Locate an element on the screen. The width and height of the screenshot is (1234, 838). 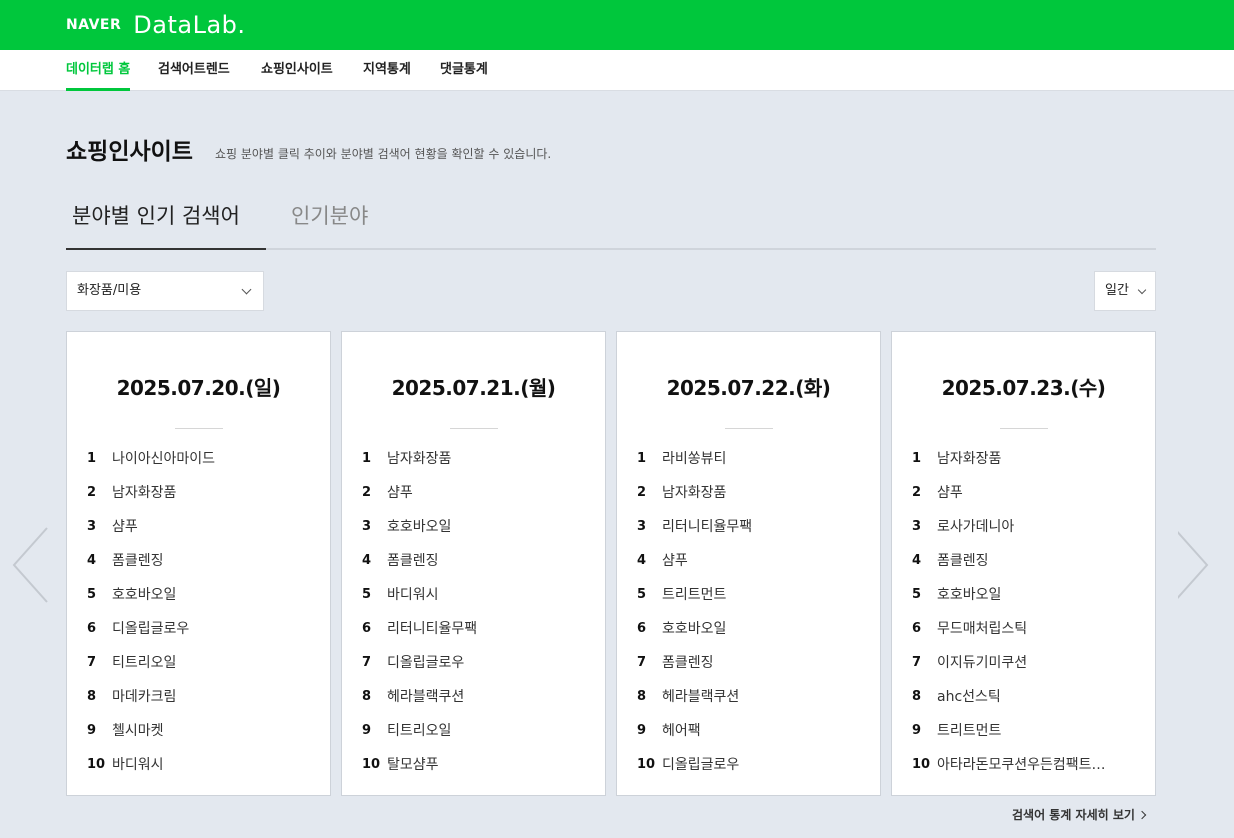
nav-item-shopping-insight: 쇼핑인사이트 is located at coordinates (297, 70).